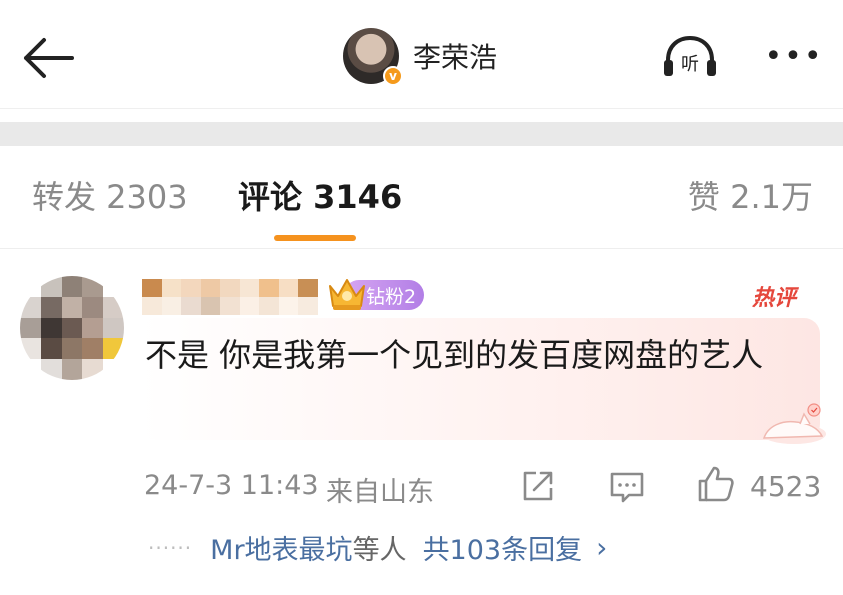 This screenshot has height=595, width=843. I want to click on thumbs-up-icon, so click(716, 484).